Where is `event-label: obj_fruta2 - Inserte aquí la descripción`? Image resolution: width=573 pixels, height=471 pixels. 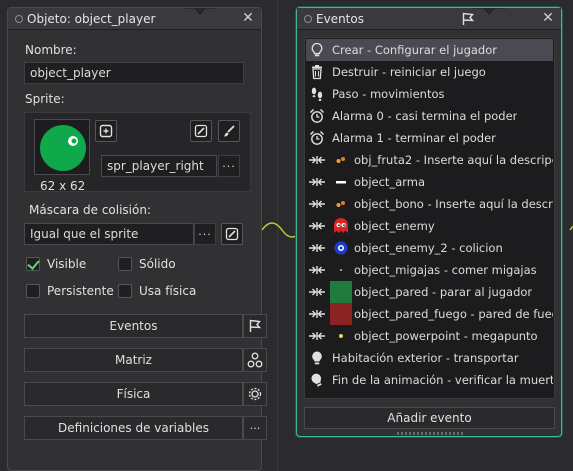 event-label: obj_fruta2 - Inserte aquí la descripción is located at coordinates (453, 160).